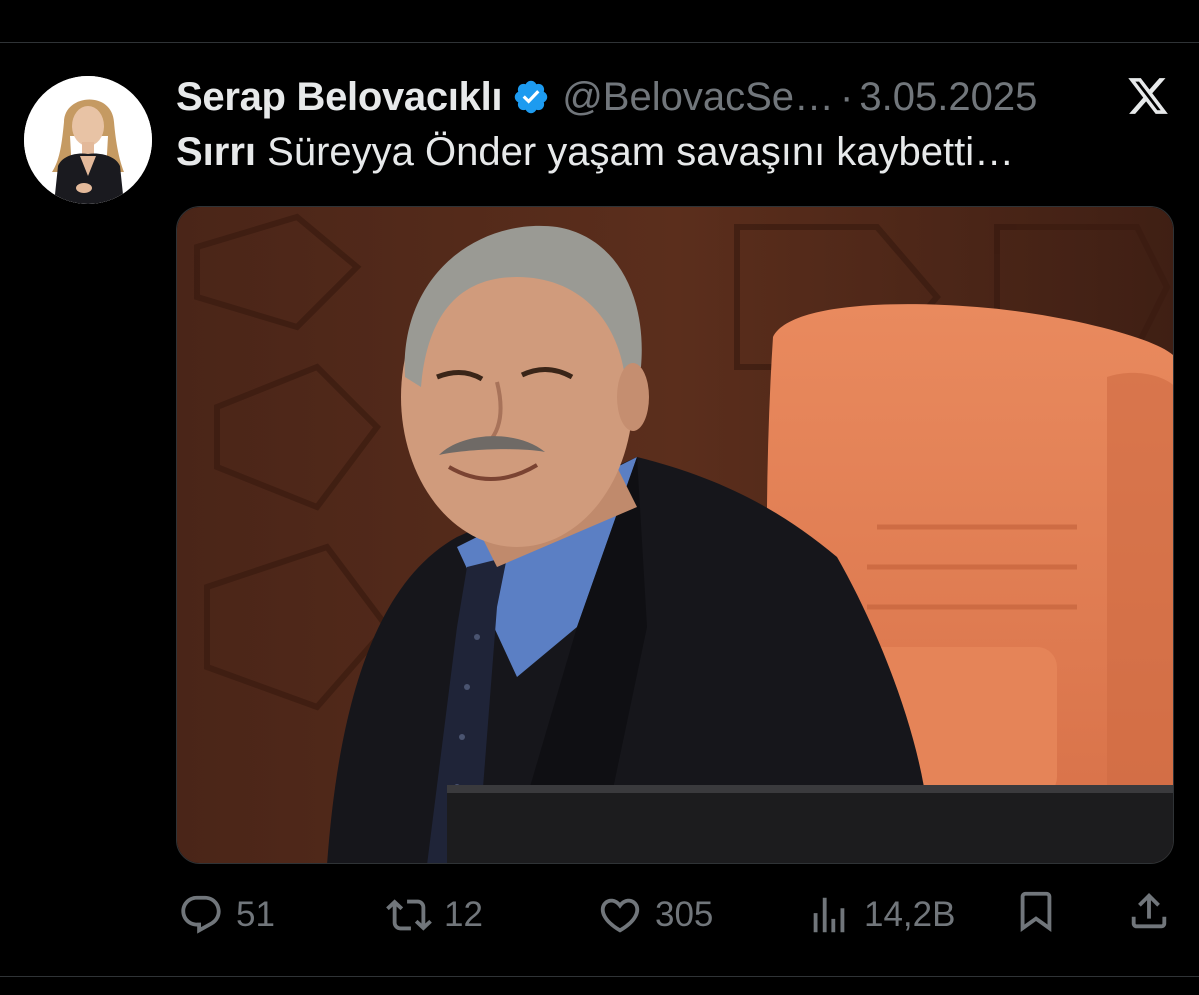  I want to click on repost-button: 12, so click(434, 915).